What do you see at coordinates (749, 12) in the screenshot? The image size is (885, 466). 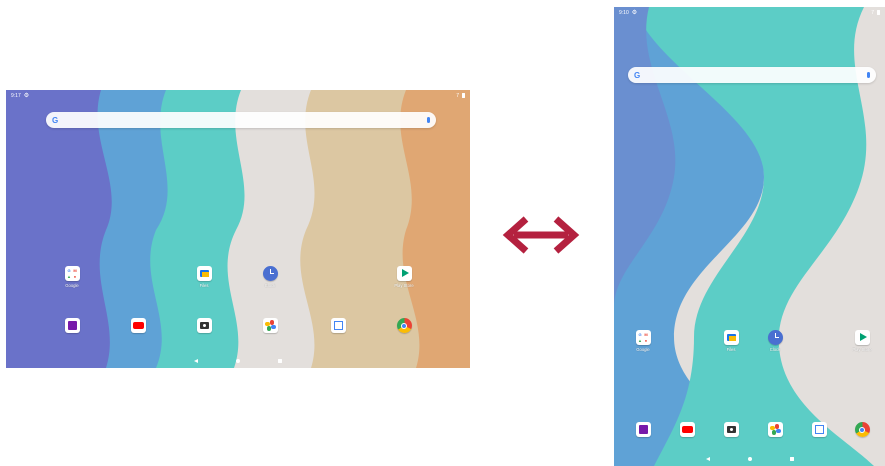 I see `status-bar: 9:10 ⚙ 7` at bounding box center [749, 12].